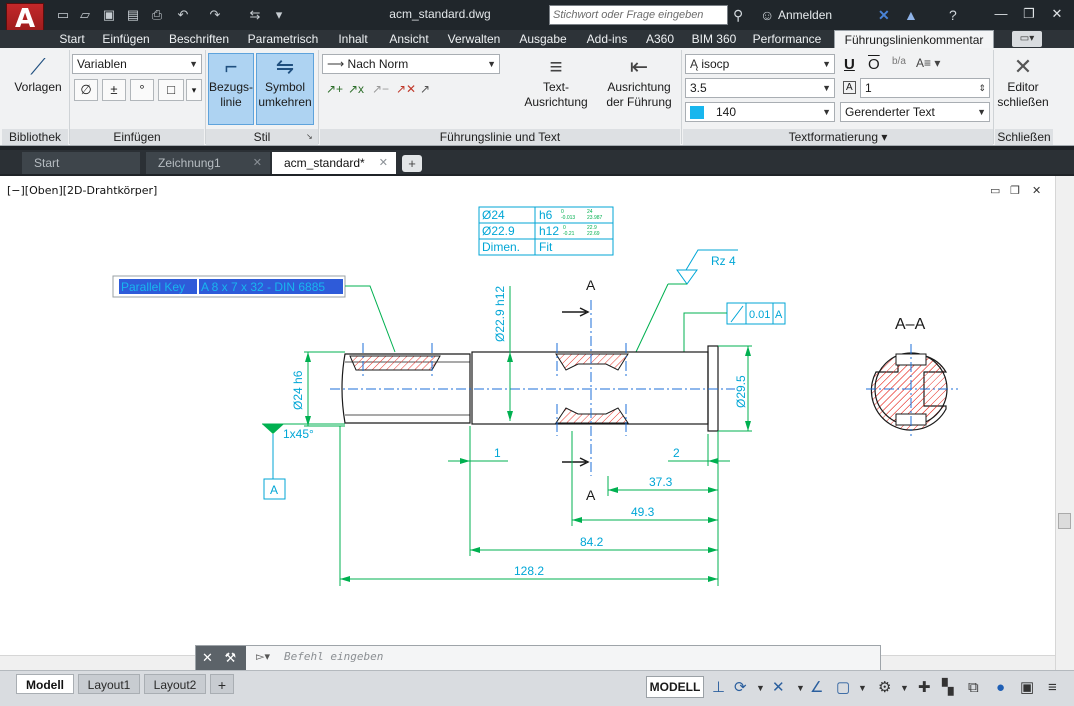 This screenshot has width=1074, height=706. Describe the element at coordinates (411, 64) in the screenshot. I see `nach-norm-dropdown: ⟶ Nach Norm ▼` at that location.